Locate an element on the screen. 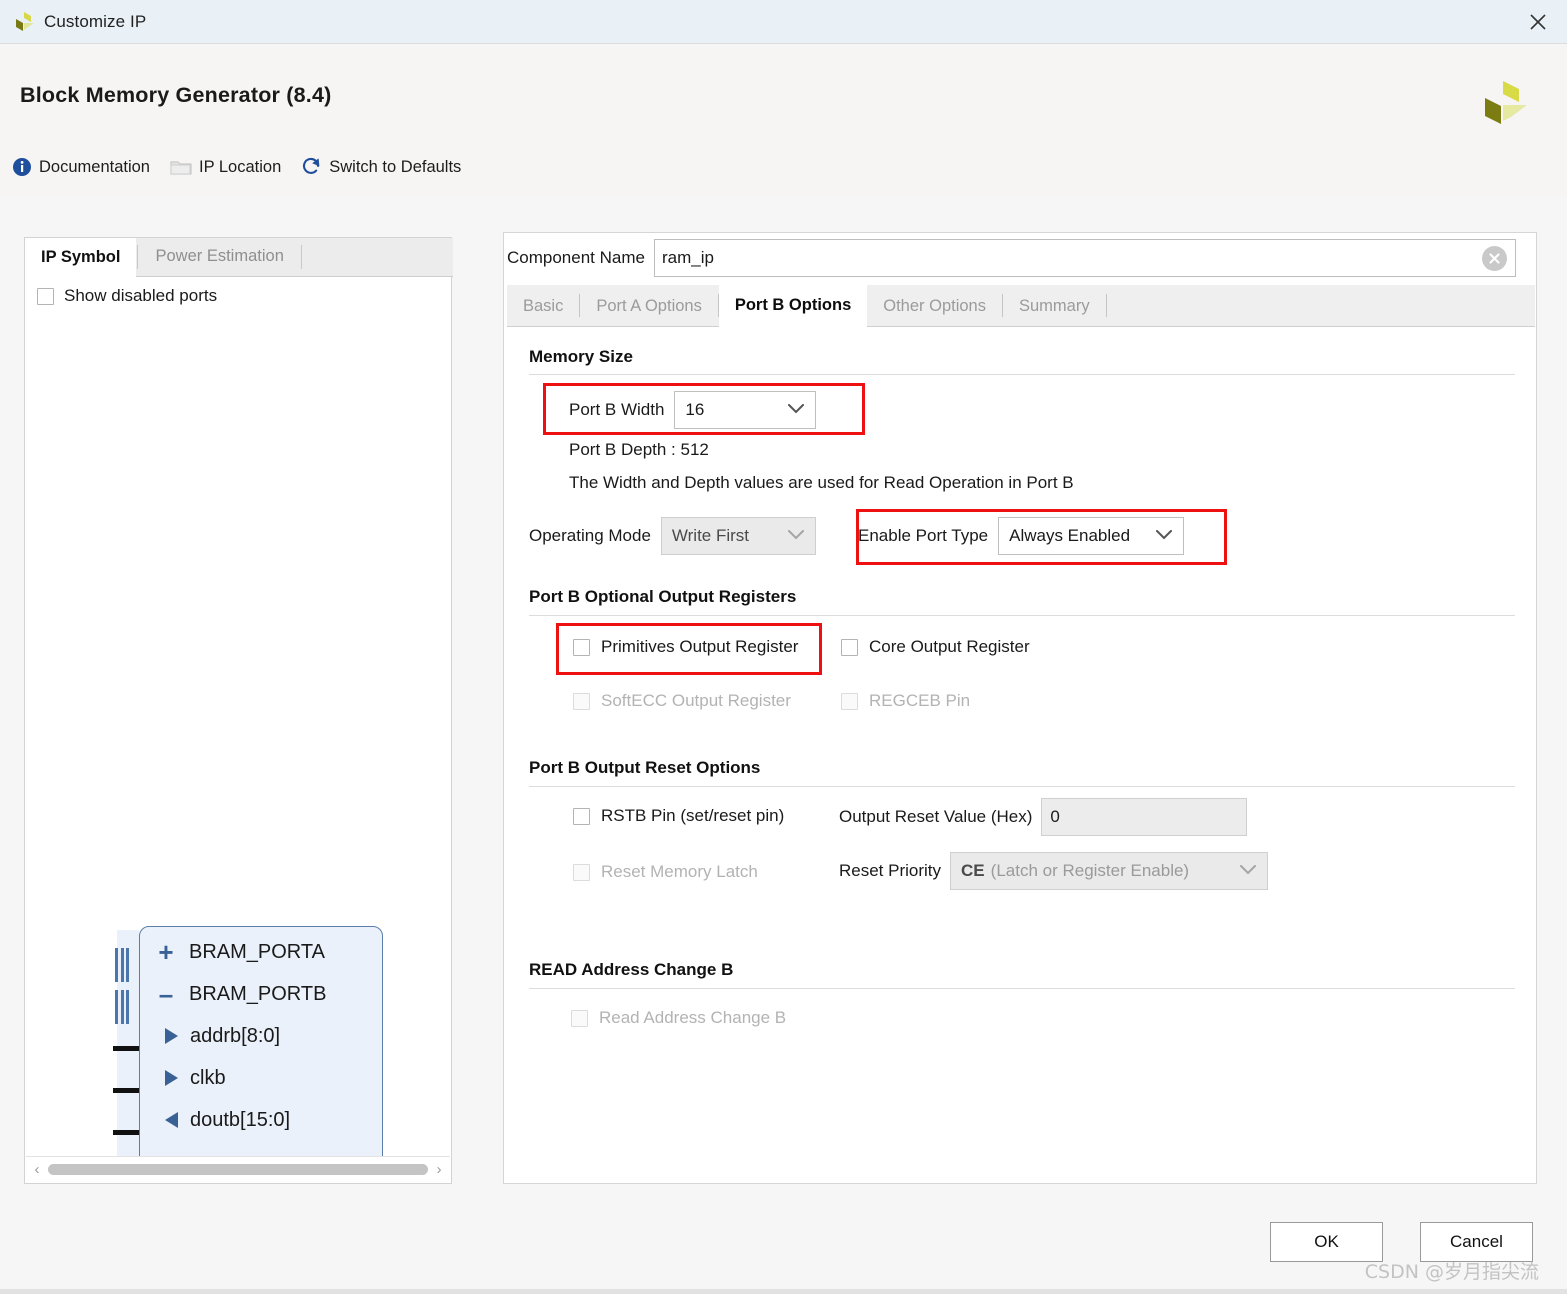 The height and width of the screenshot is (1294, 1567). symbol-port-label: BRAM_PORTB is located at coordinates (258, 993).